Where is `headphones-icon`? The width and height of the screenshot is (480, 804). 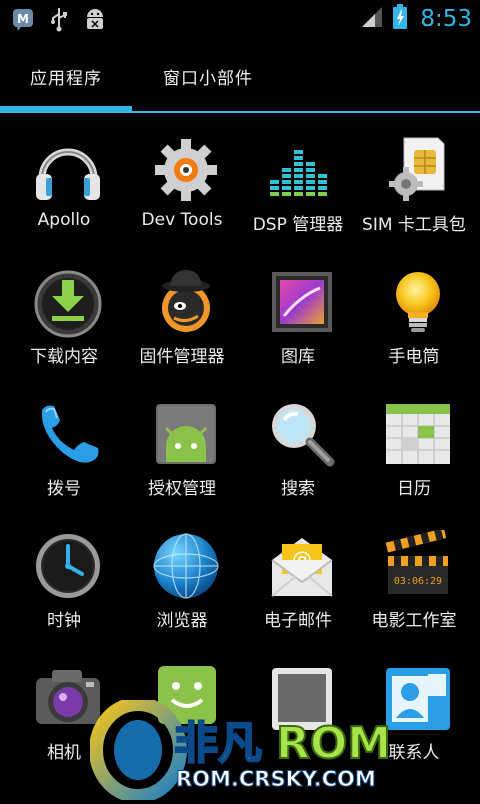 headphones-icon is located at coordinates (68, 170).